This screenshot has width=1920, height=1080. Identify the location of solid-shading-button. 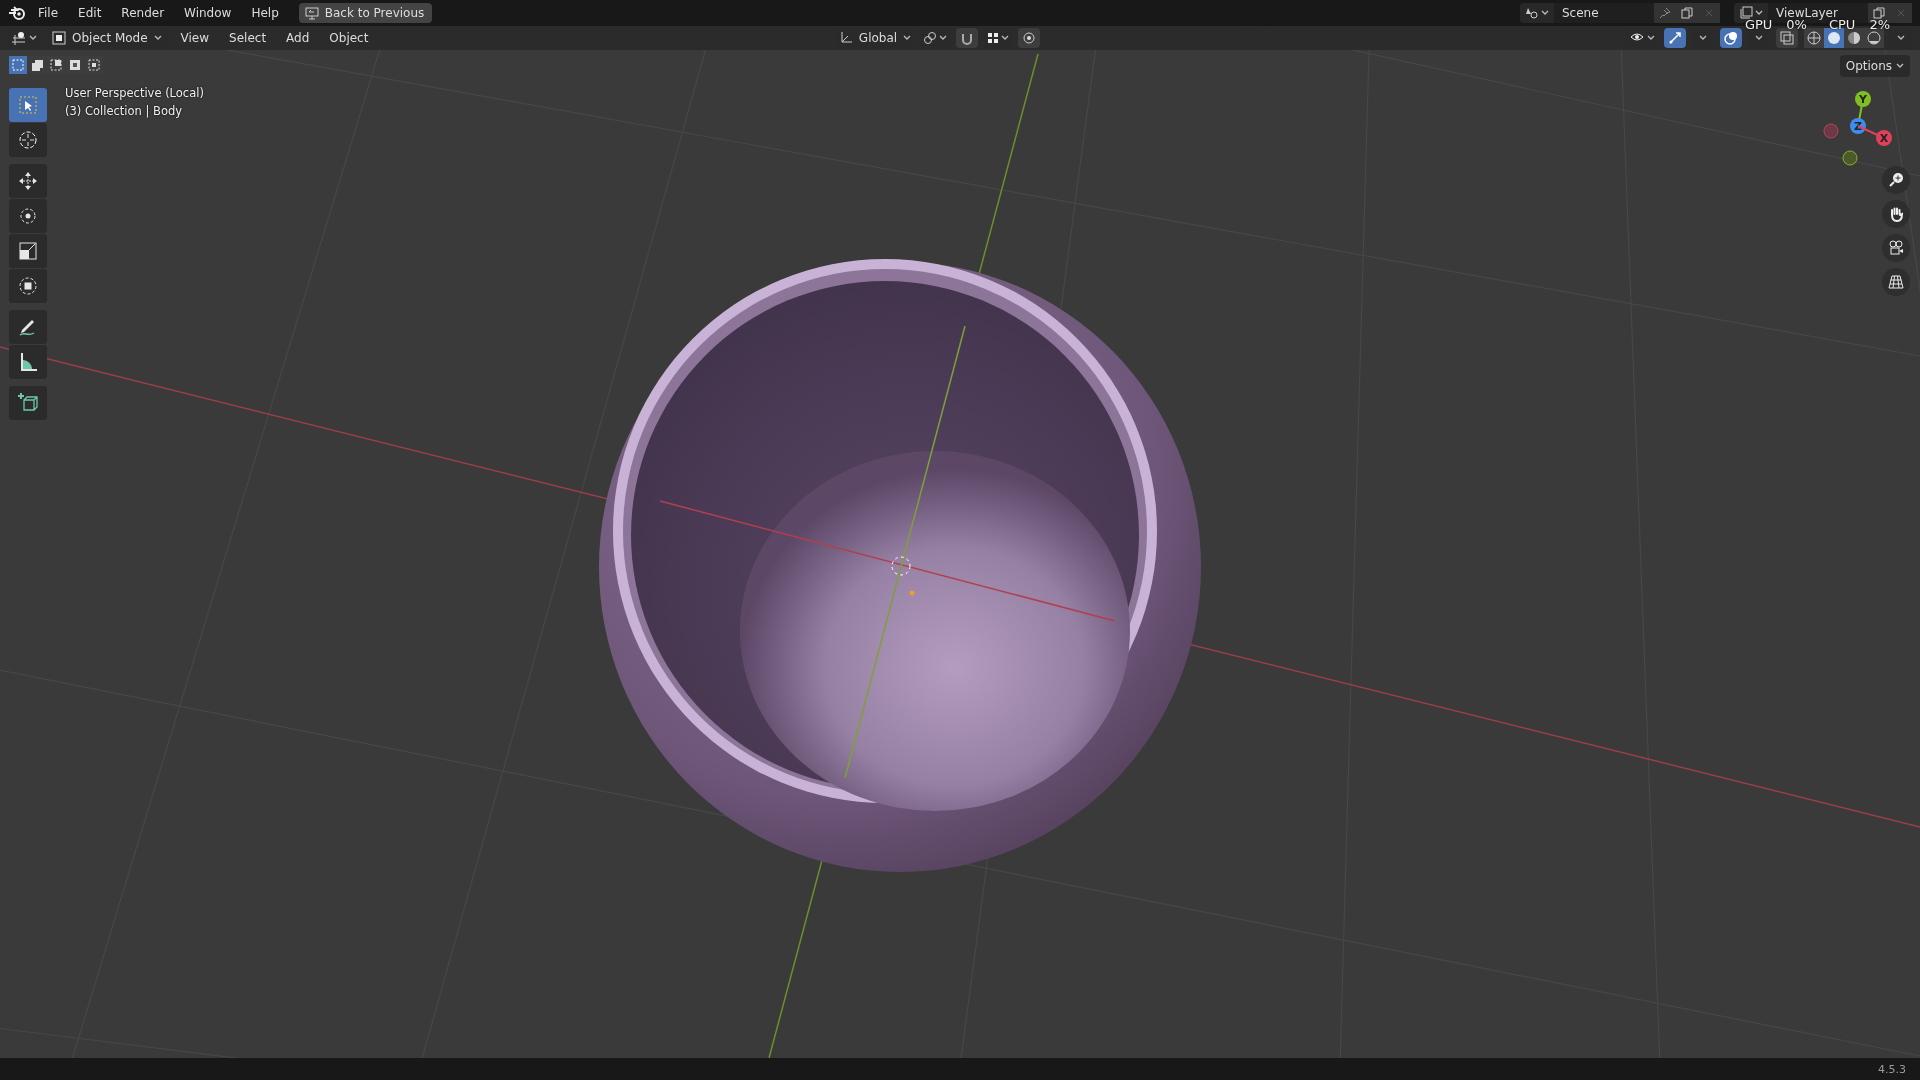
(1834, 38).